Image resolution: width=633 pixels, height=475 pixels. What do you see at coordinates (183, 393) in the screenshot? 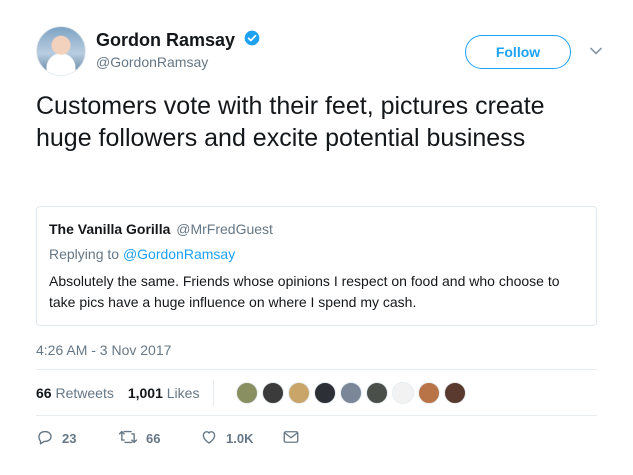
I see `likes-label: Likes` at bounding box center [183, 393].